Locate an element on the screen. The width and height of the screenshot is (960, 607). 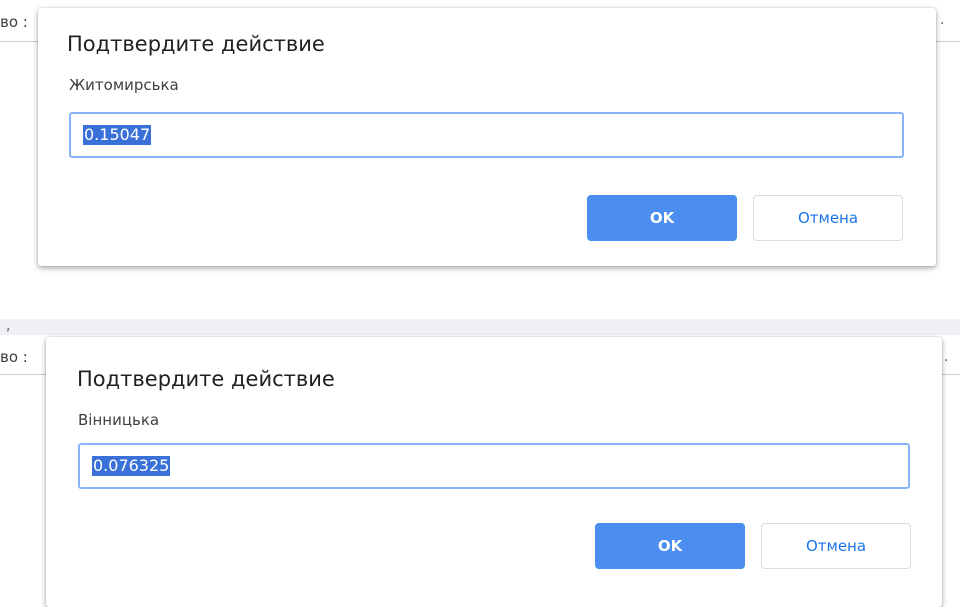
input-value: 0.15047 is located at coordinates (117, 135).